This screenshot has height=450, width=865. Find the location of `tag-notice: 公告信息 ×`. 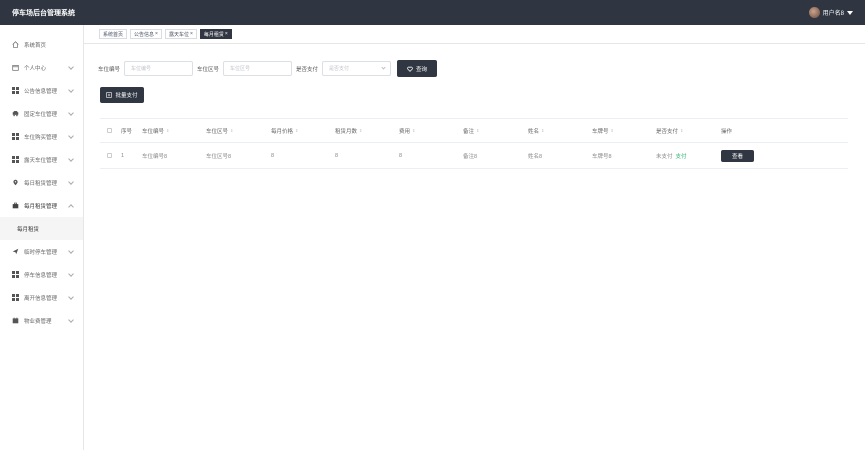

tag-notice: 公告信息 × is located at coordinates (146, 34).